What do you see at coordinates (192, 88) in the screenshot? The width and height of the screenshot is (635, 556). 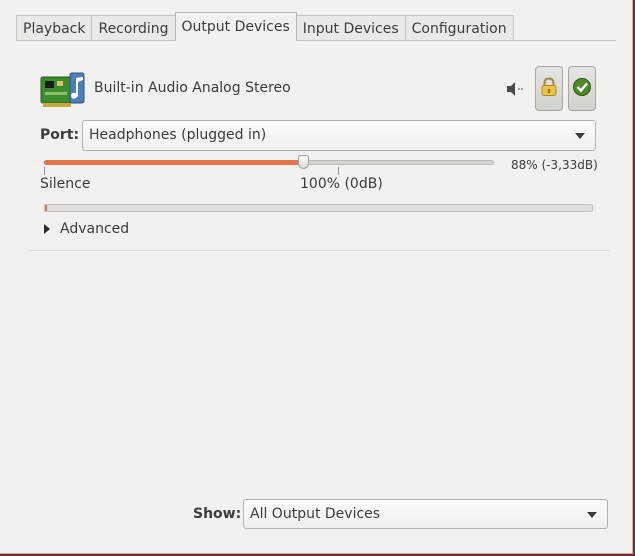 I see `device-name: Built-in Audio Analog Stereo` at bounding box center [192, 88].